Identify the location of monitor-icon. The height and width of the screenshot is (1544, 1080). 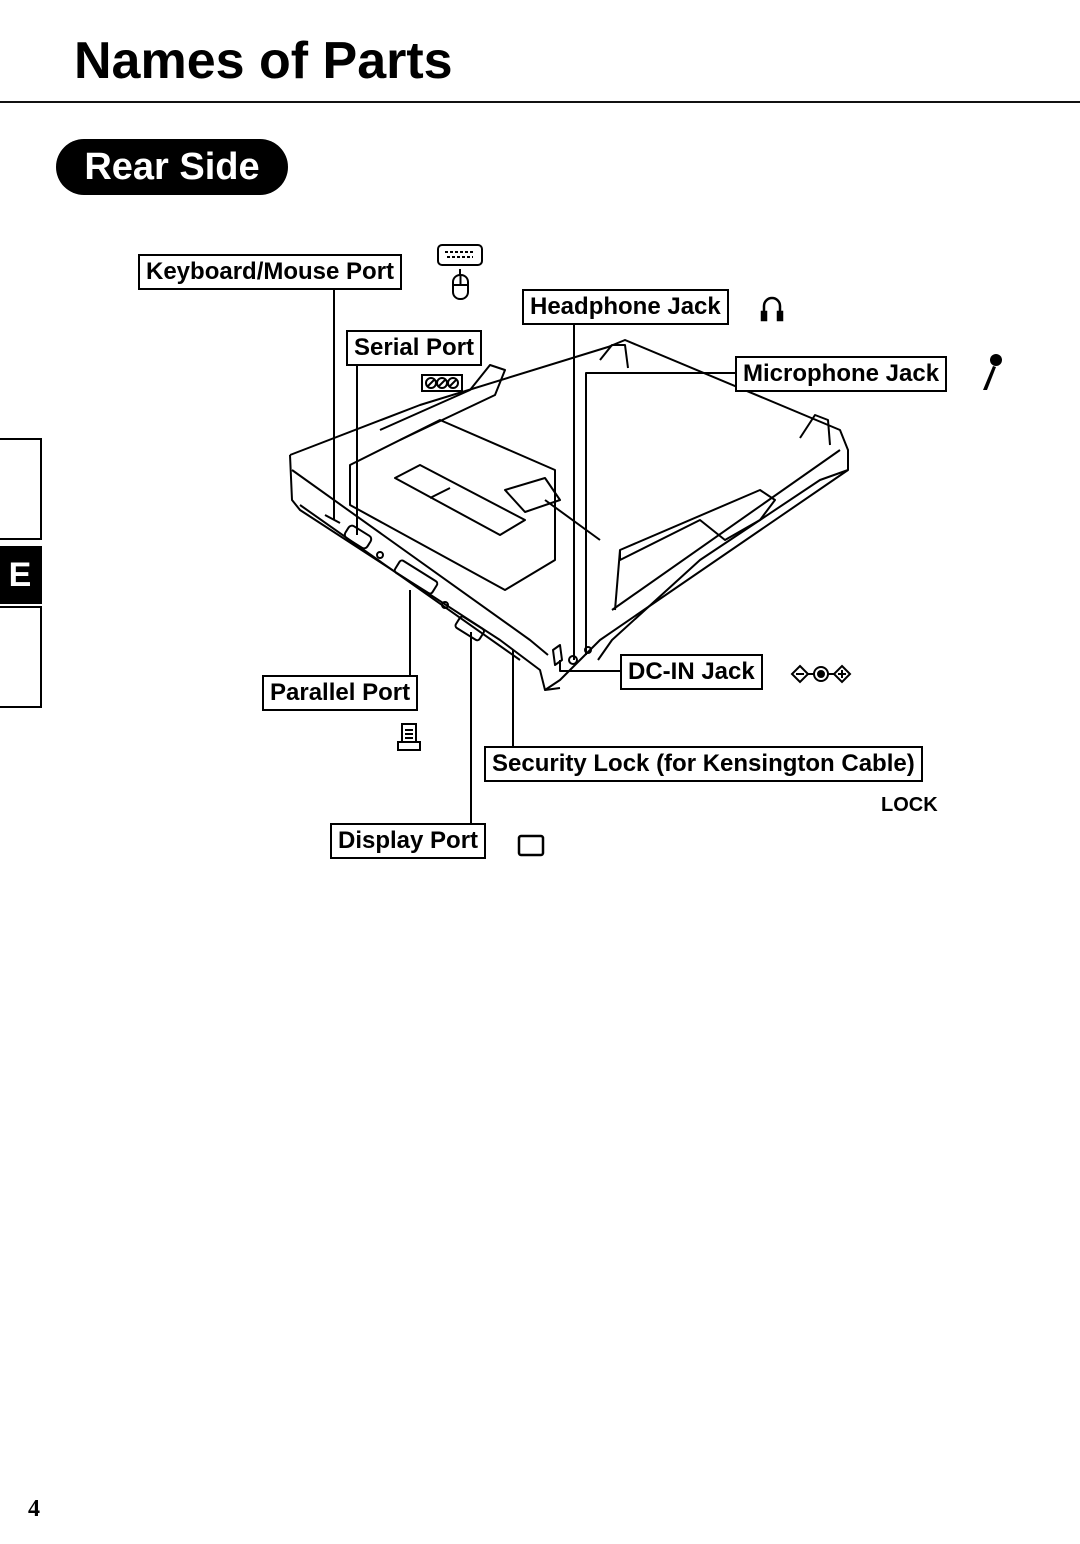
(531, 845).